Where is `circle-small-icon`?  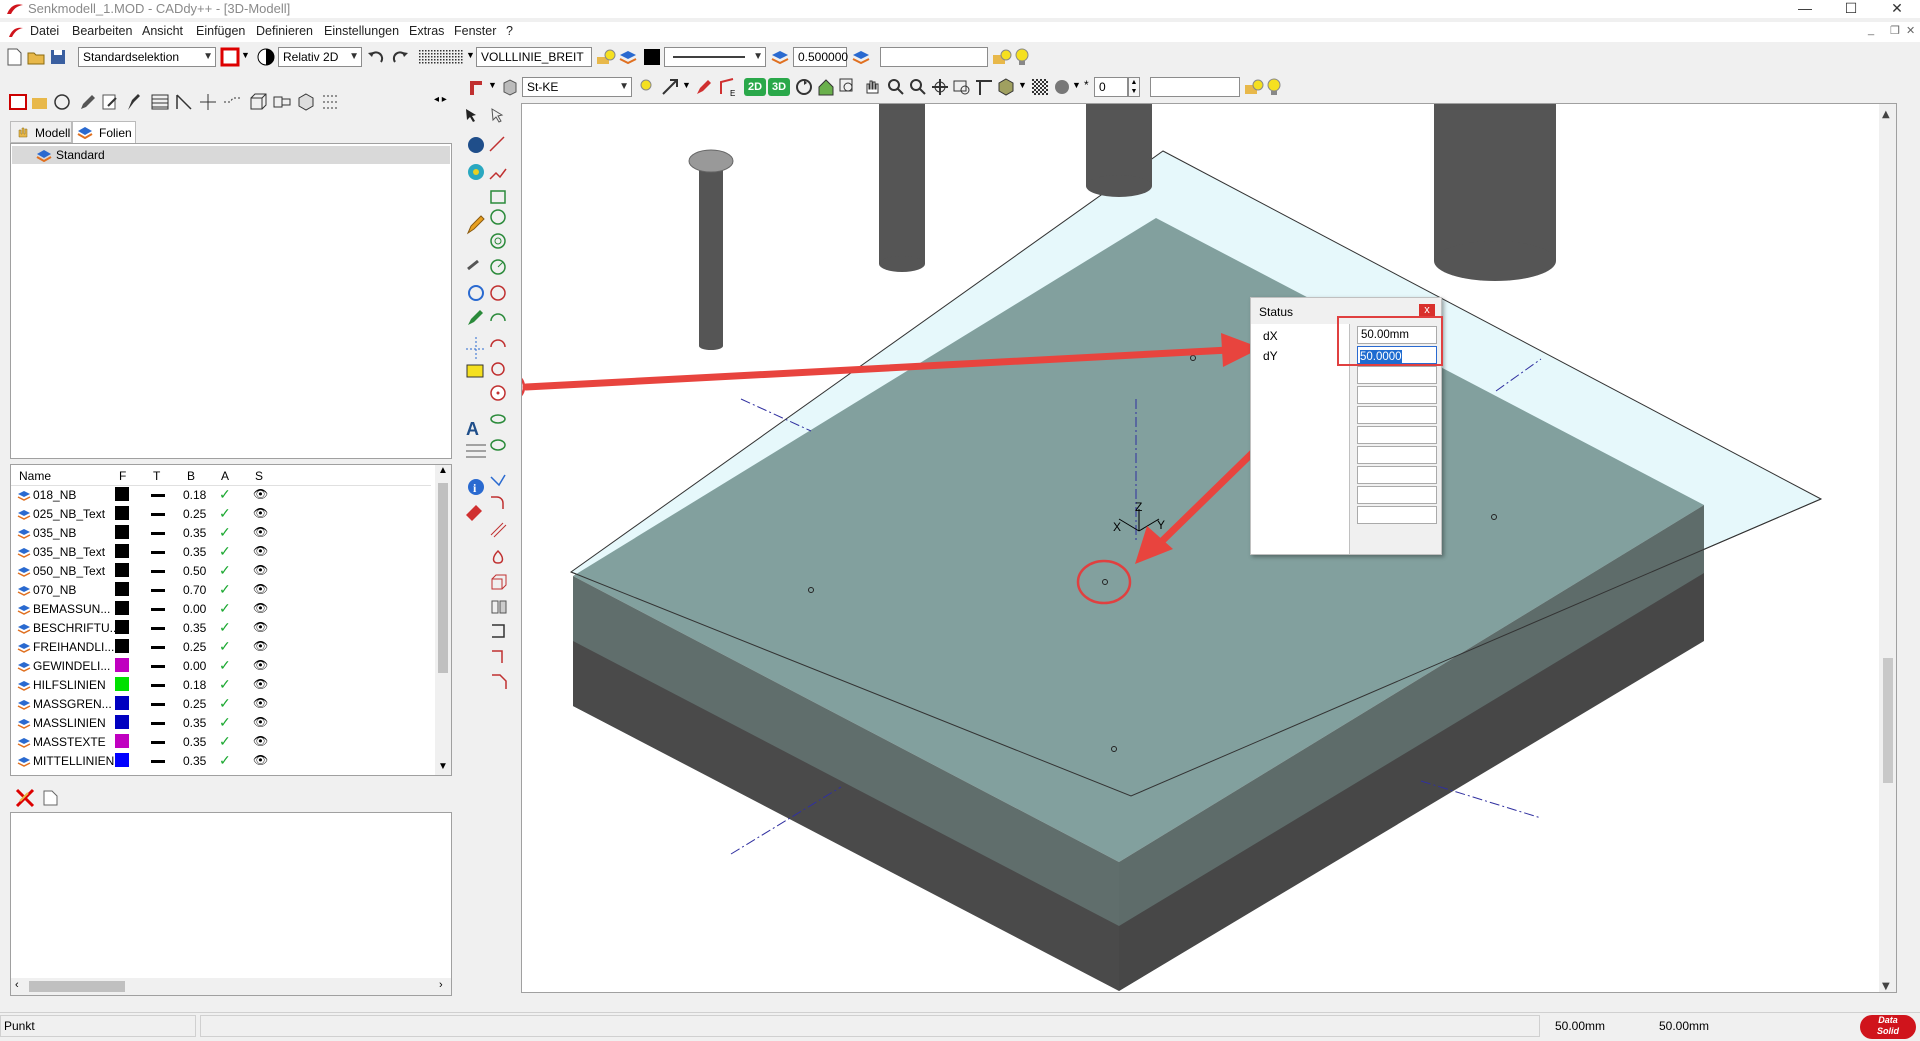 circle-small-icon is located at coordinates (498, 369).